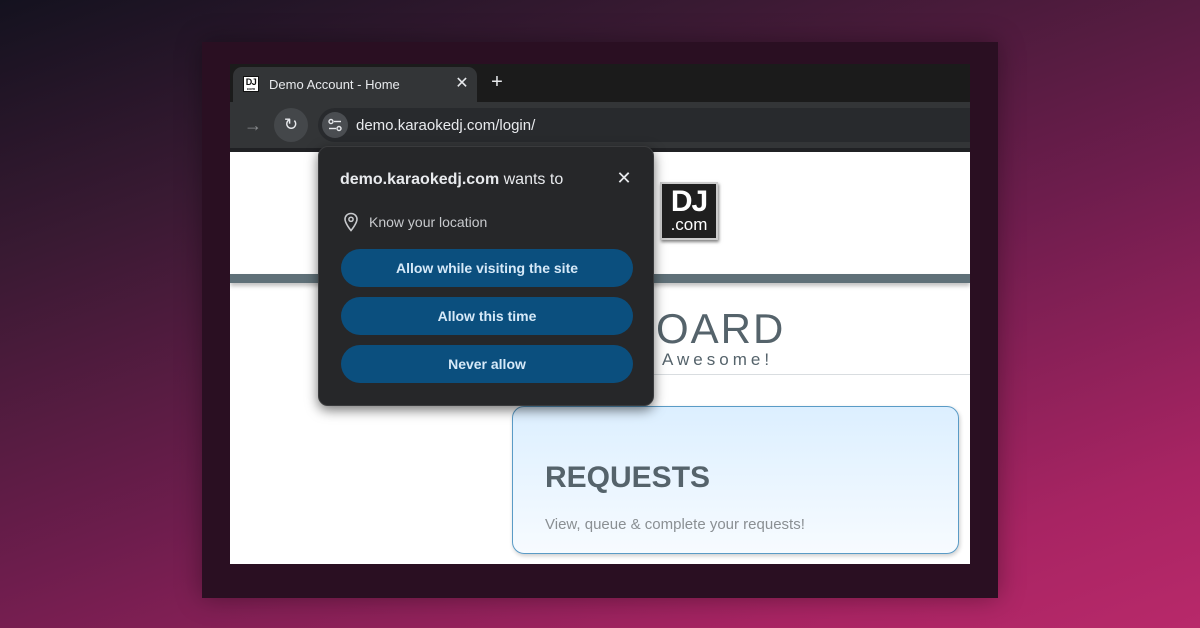 Image resolution: width=1200 pixels, height=628 pixels. Describe the element at coordinates (600, 83) in the screenshot. I see `tab-strip: DJ com Demo Account - Home ✕ +` at that location.